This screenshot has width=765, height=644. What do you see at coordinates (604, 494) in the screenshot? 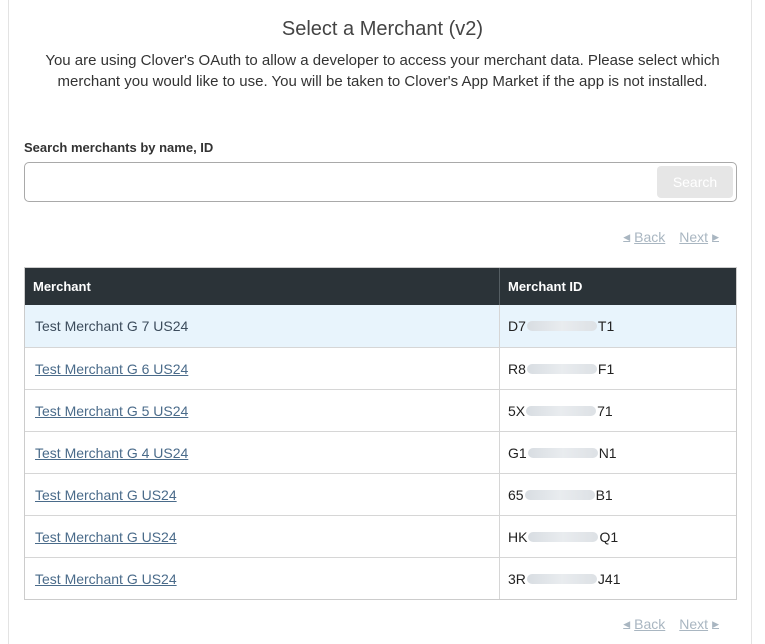
I see `merchant-id-suffix: B1` at bounding box center [604, 494].